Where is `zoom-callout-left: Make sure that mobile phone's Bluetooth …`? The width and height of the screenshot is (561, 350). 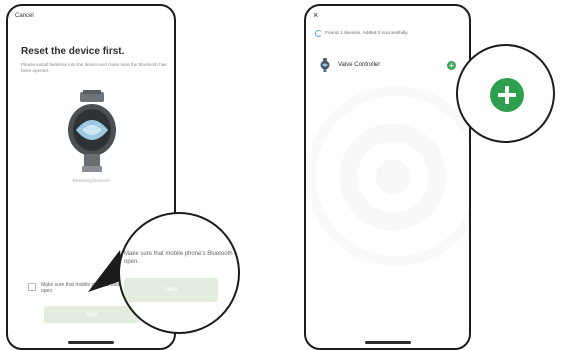 zoom-callout-left: Make sure that mobile phone's Bluetooth … is located at coordinates (179, 273).